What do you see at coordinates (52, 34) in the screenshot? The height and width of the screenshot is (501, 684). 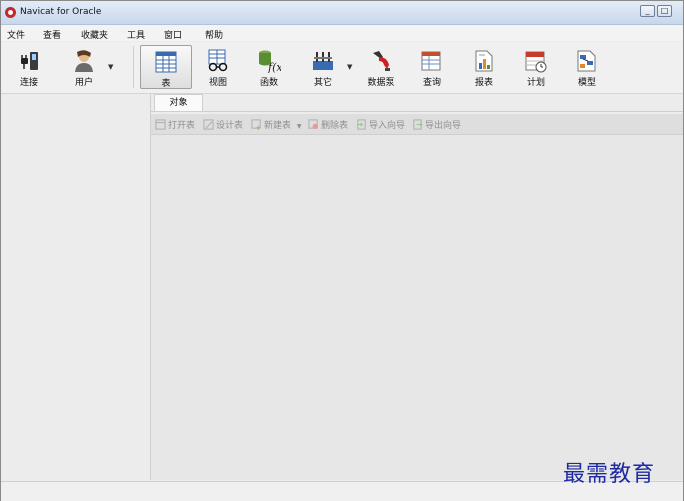 I see `menu-view: 查看` at bounding box center [52, 34].